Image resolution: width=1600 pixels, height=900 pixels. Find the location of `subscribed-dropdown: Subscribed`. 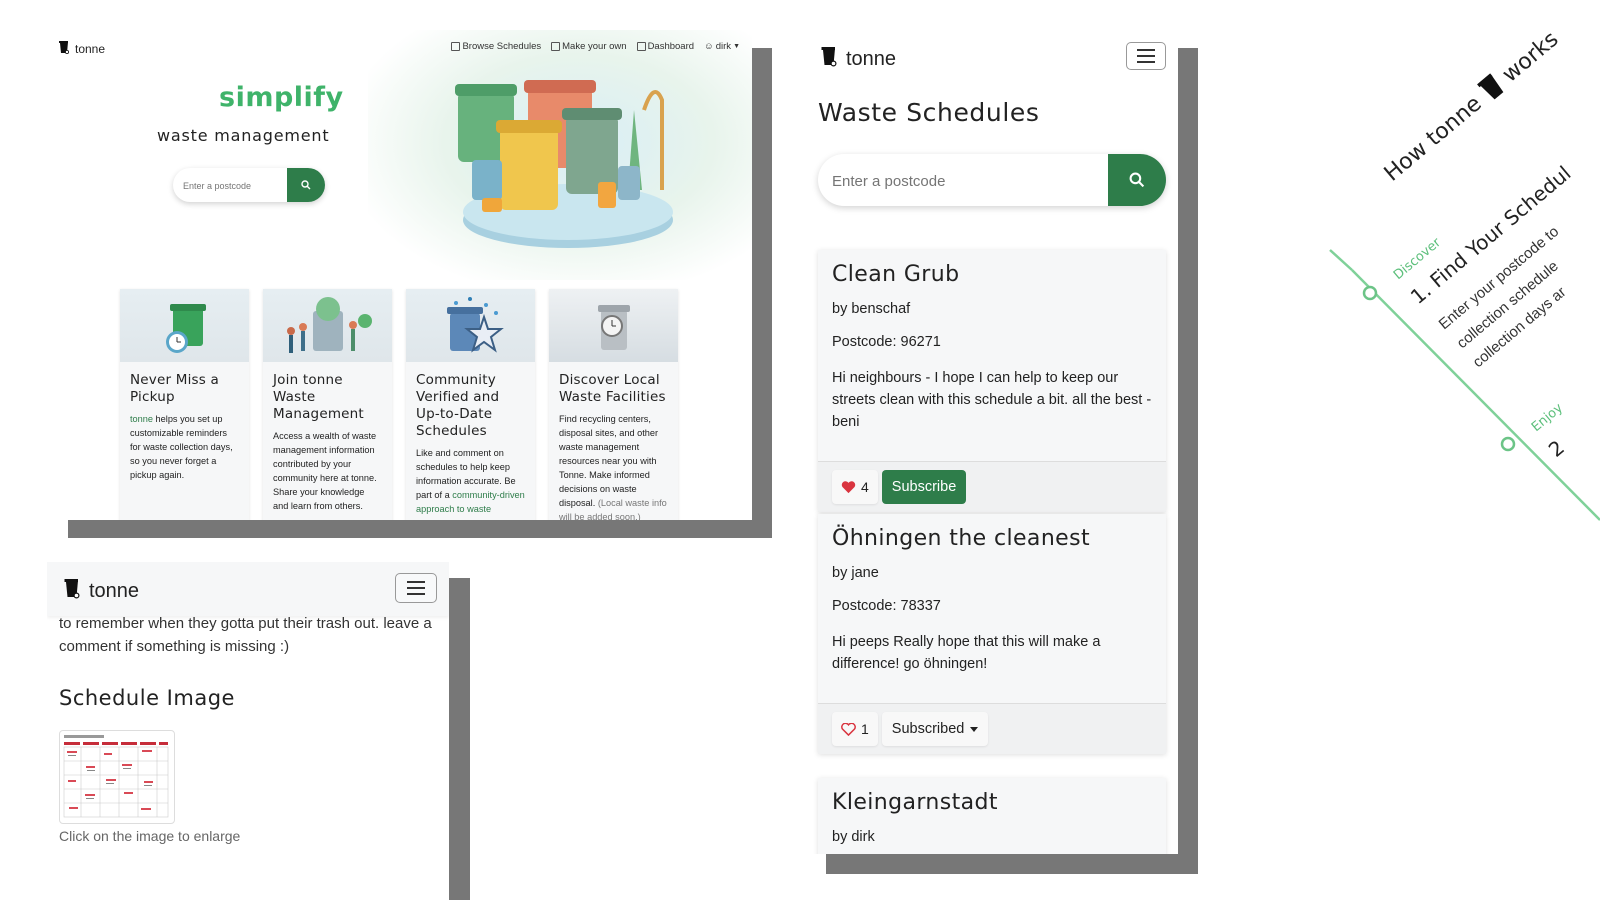

subscribed-dropdown: Subscribed is located at coordinates (935, 729).